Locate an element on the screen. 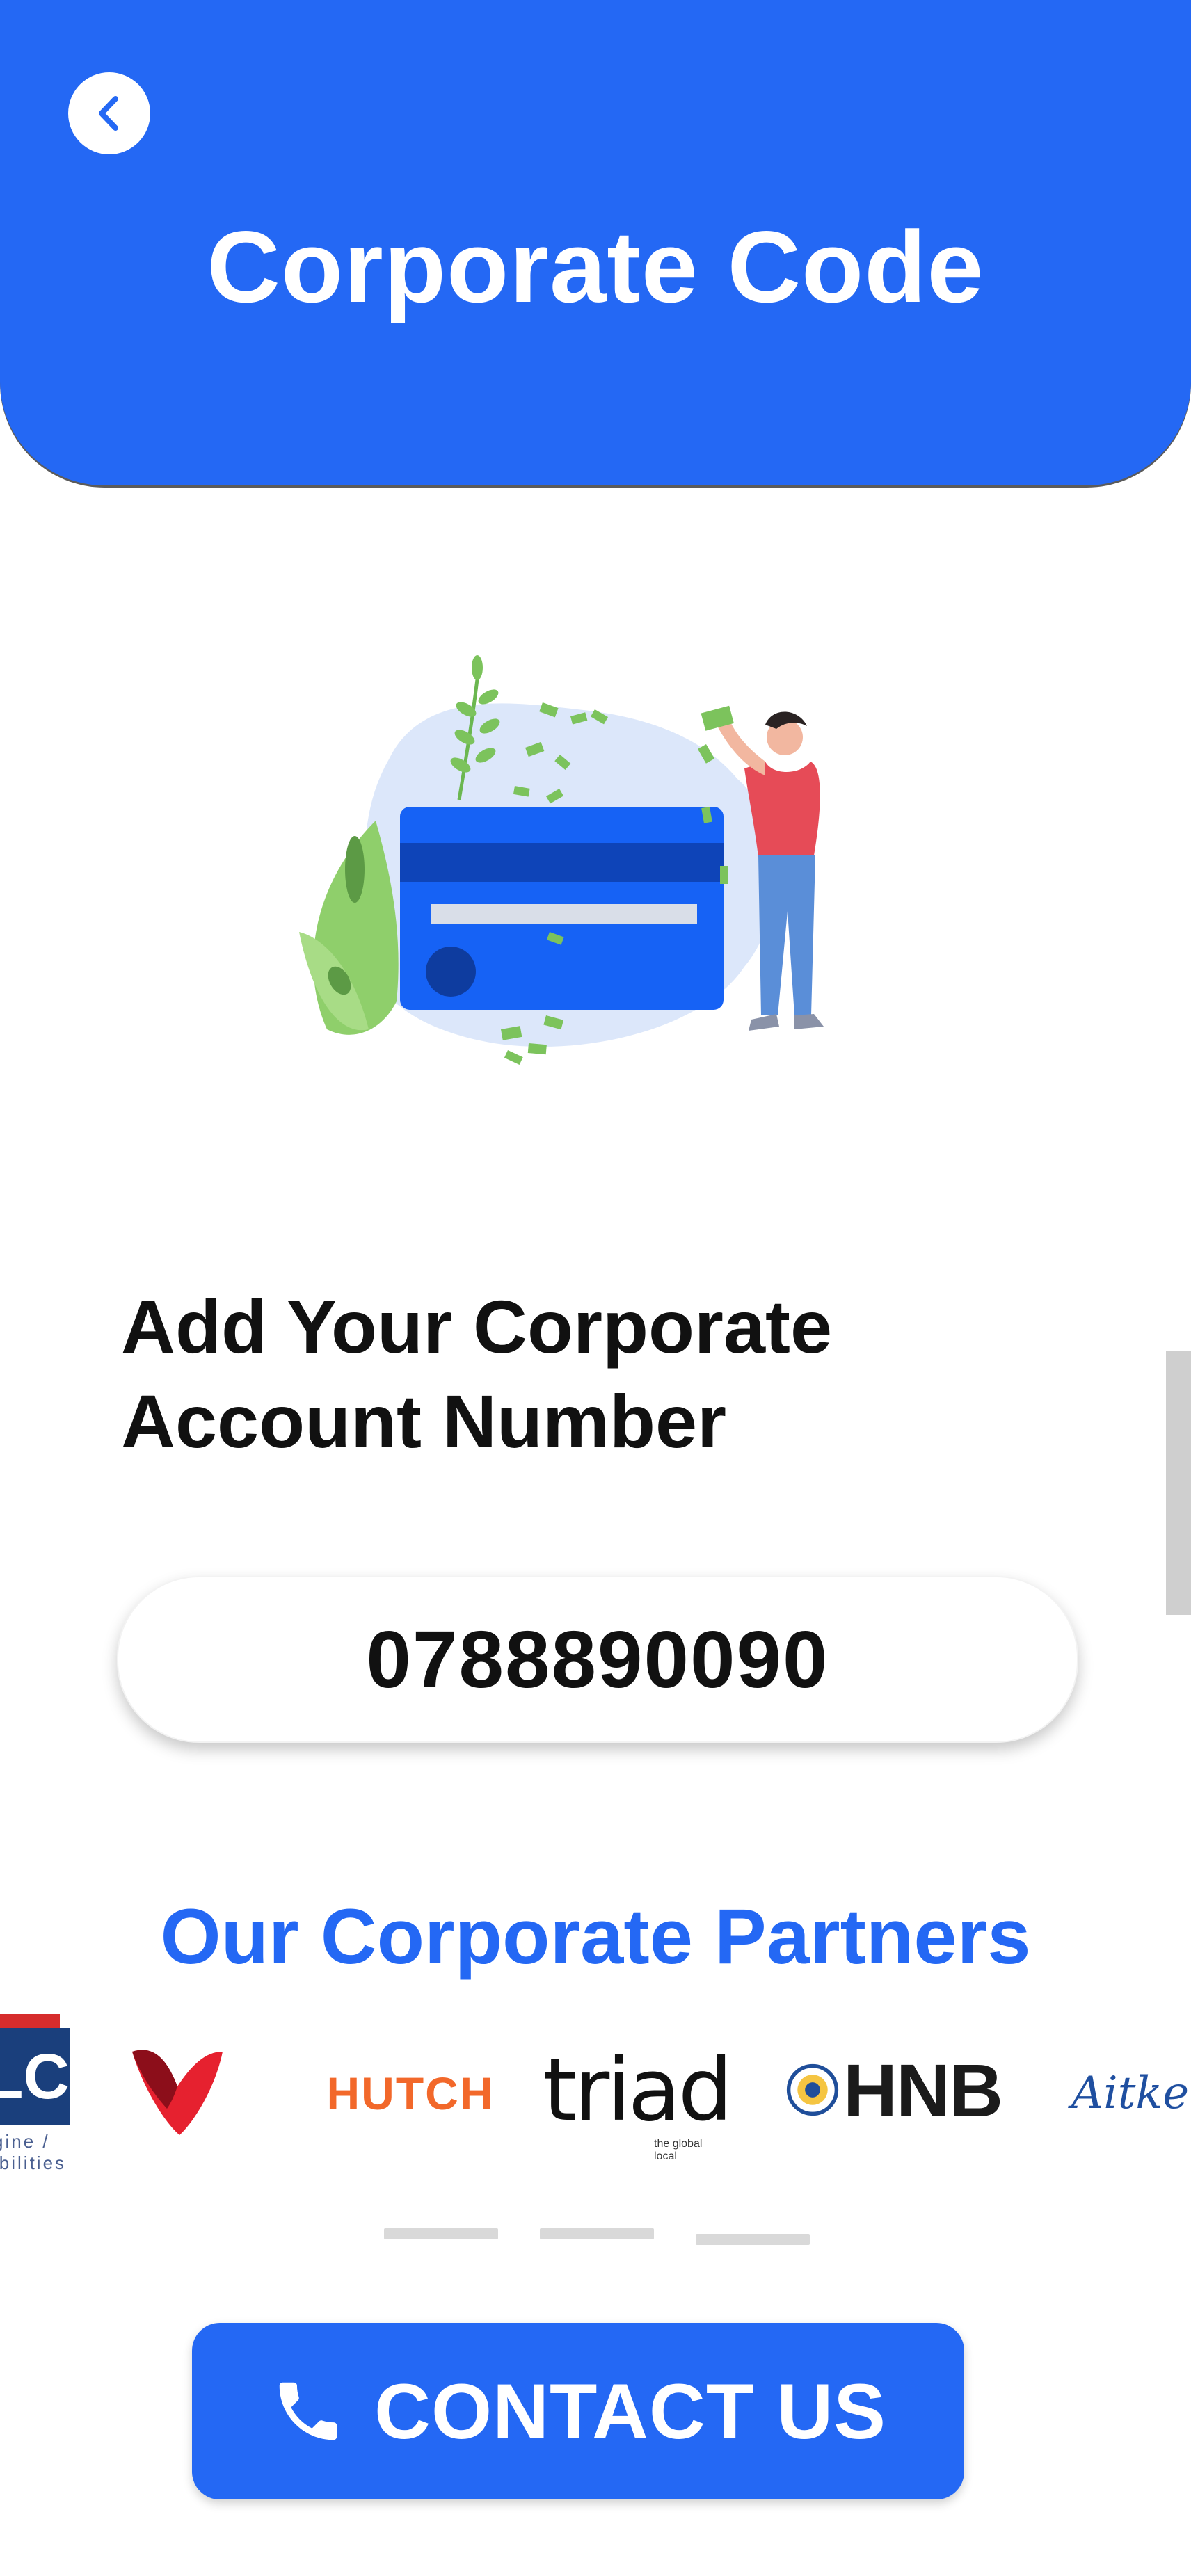 The height and width of the screenshot is (2576, 1191). credit-card-illustration is located at coordinates (562, 860).